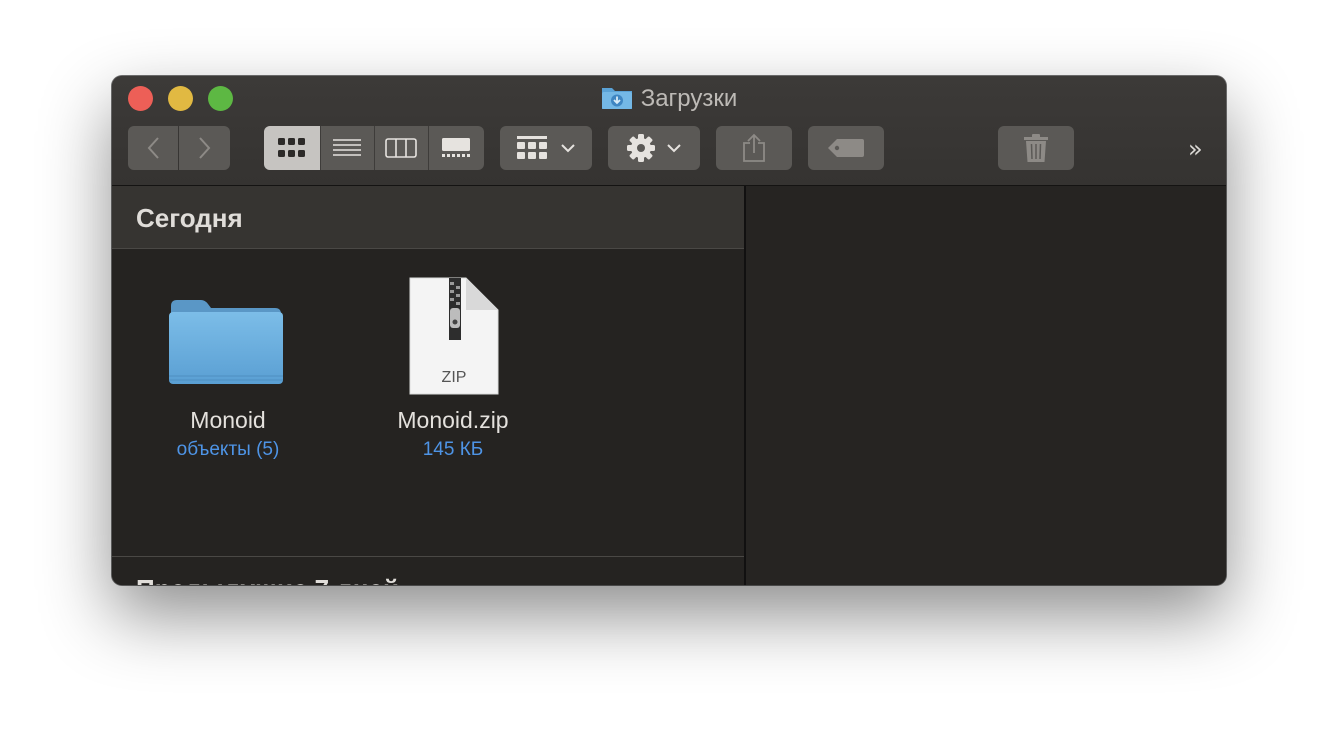 The width and height of the screenshot is (1338, 734). I want to click on zip-file-icon: ZIP, so click(454, 336).